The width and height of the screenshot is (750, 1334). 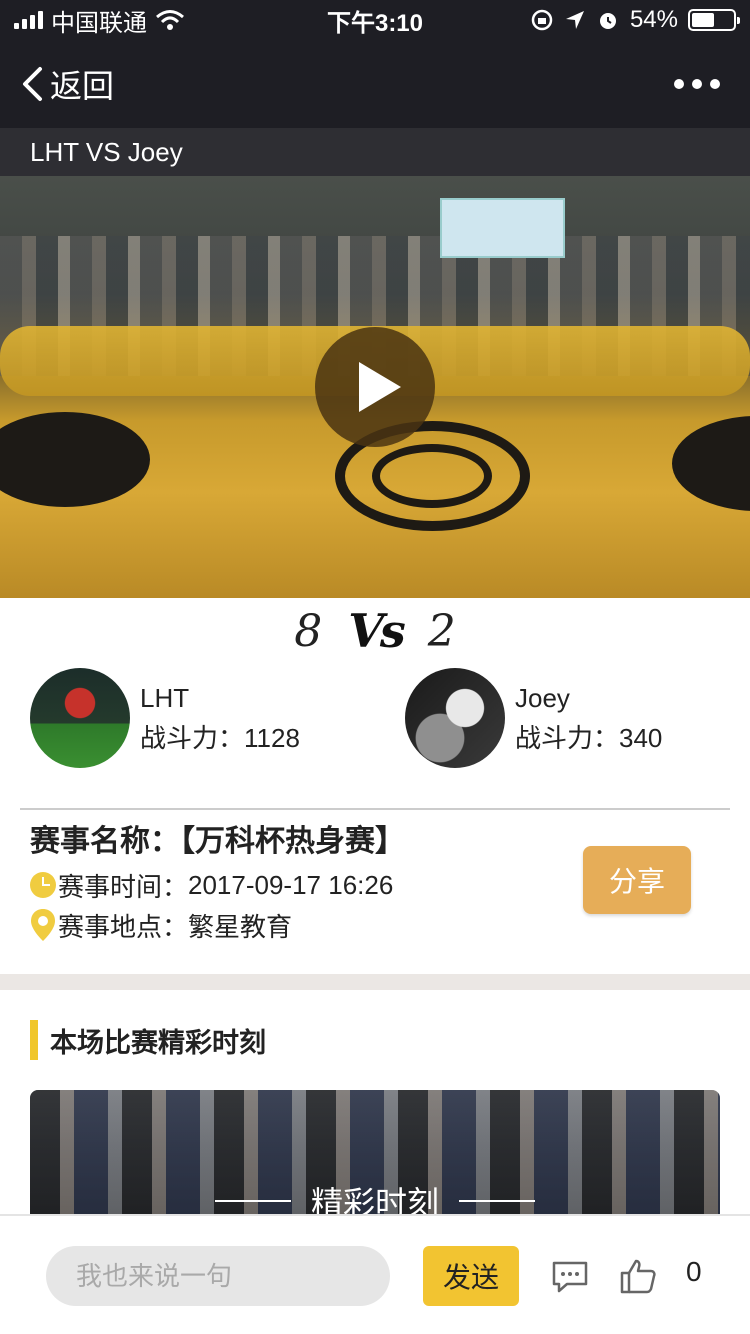 What do you see at coordinates (637, 880) in the screenshot?
I see `share-button: 分享` at bounding box center [637, 880].